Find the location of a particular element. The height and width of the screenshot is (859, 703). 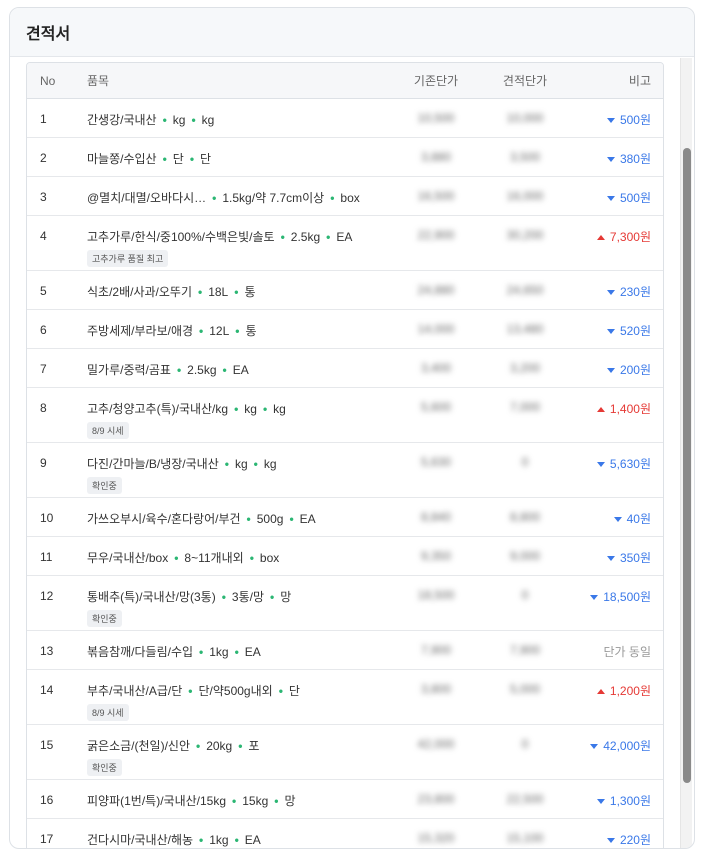

cell-note: 1,300원 is located at coordinates (615, 794).